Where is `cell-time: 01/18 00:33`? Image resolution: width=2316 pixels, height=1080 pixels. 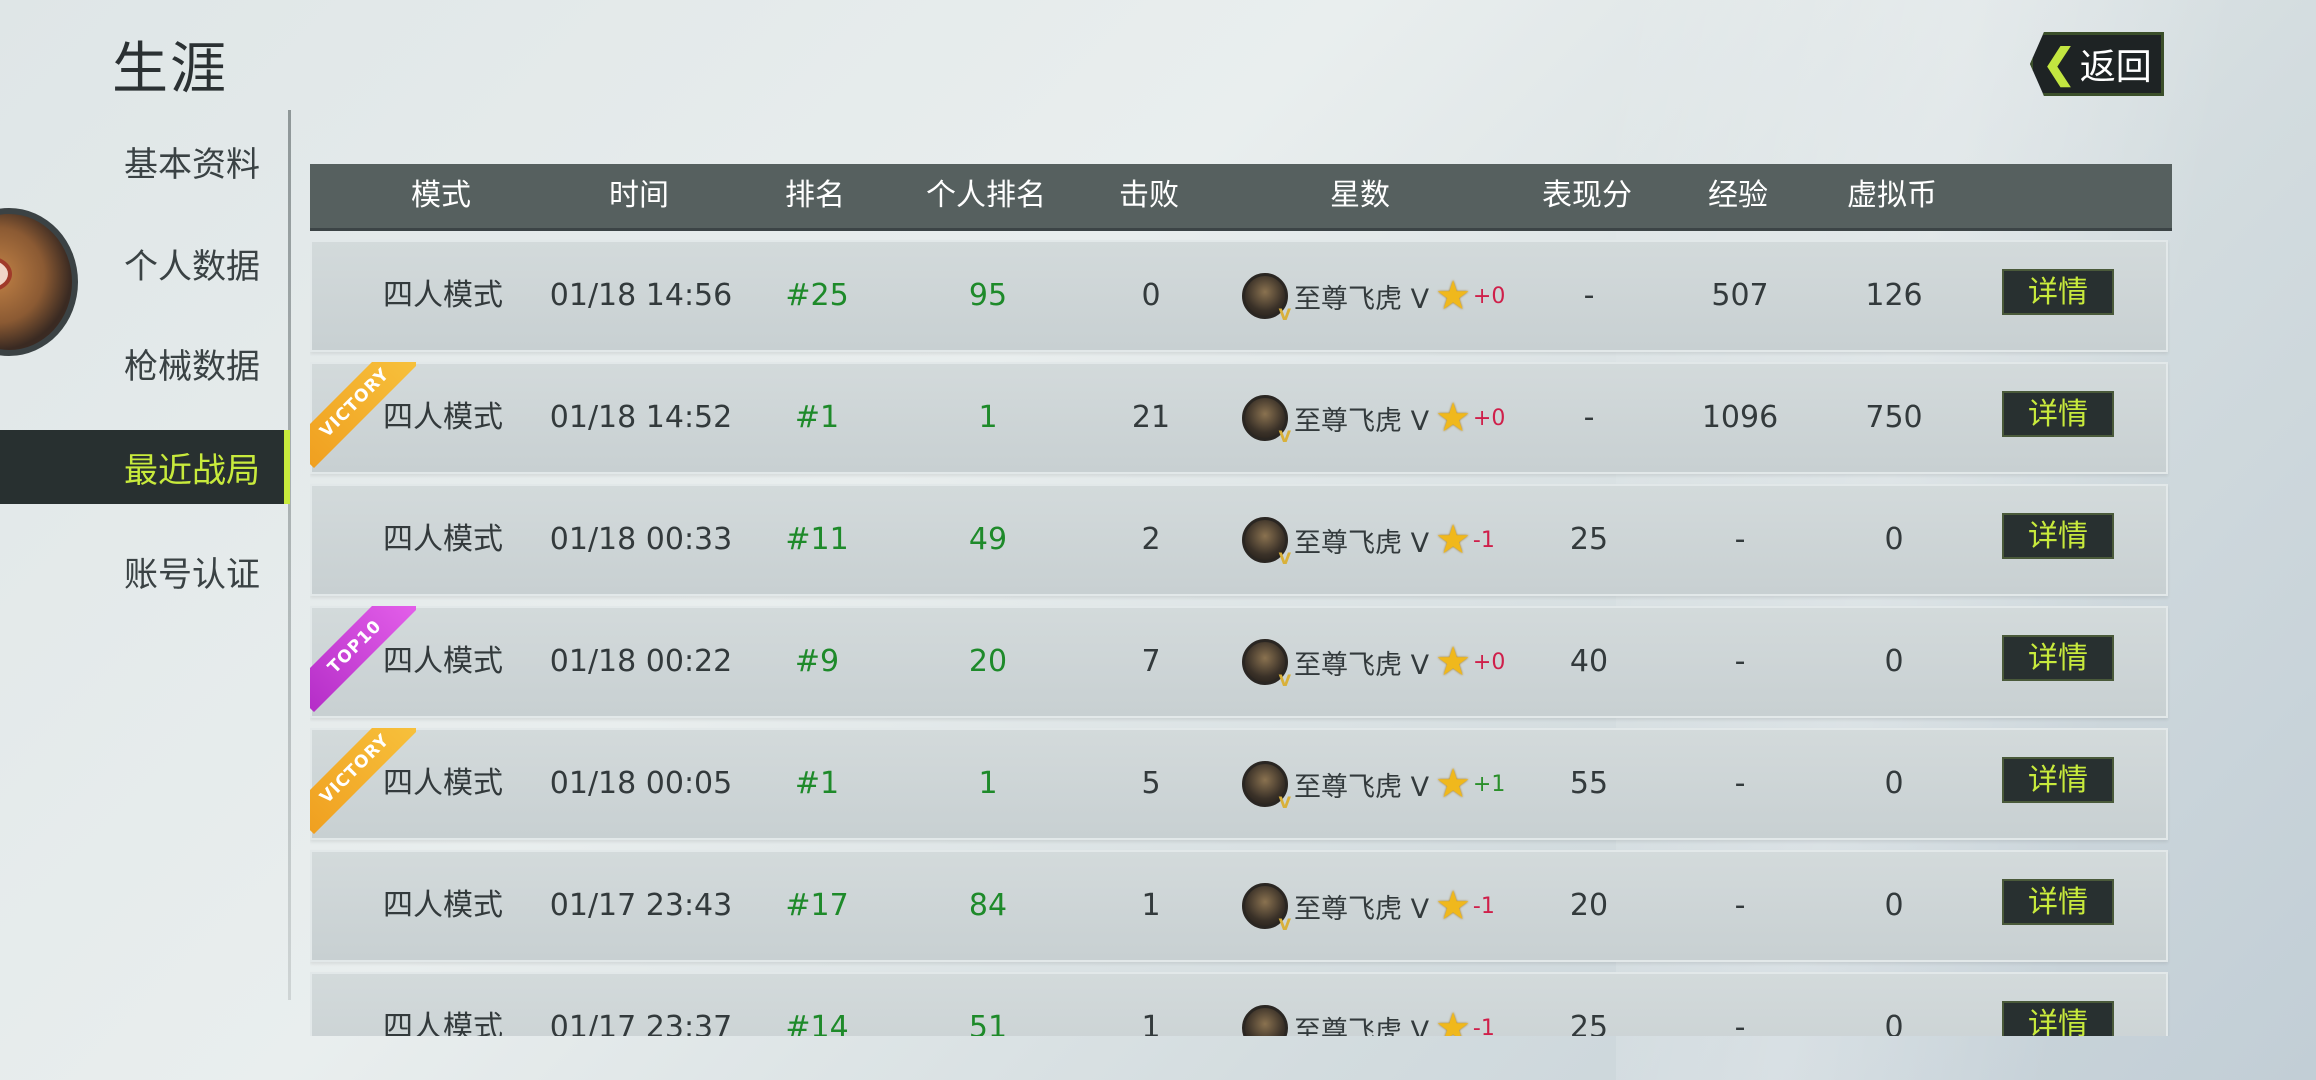 cell-time: 01/18 00:33 is located at coordinates (641, 539).